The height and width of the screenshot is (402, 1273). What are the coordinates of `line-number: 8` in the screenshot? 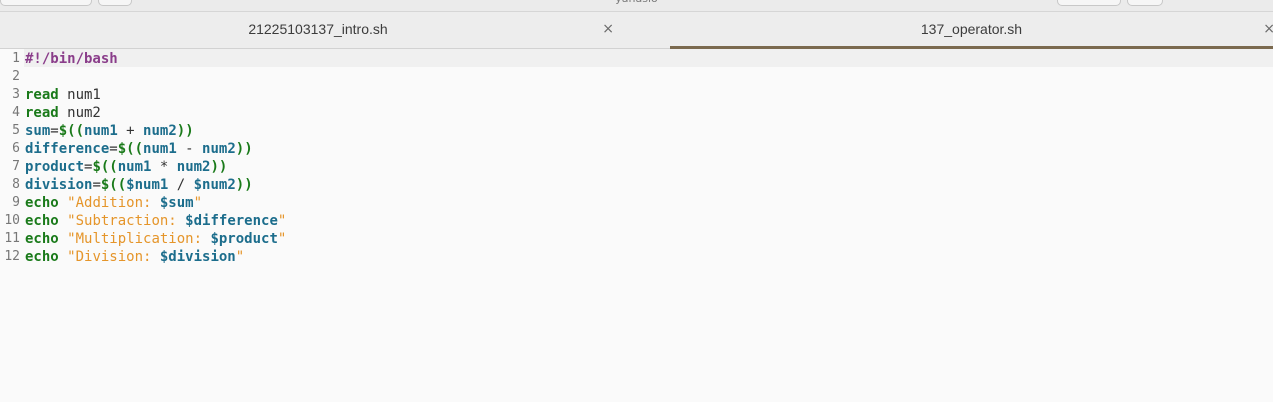 It's located at (16, 184).